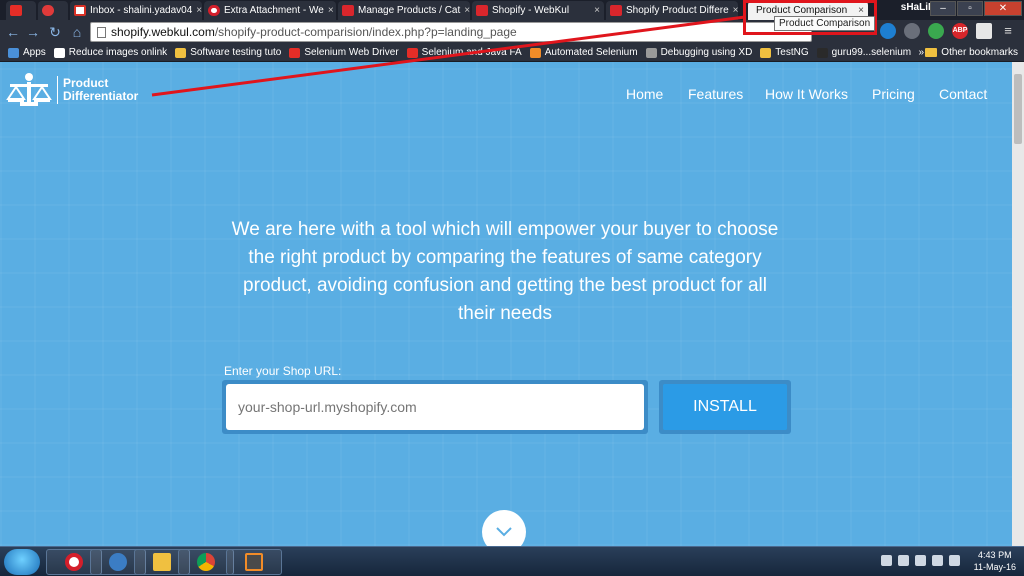 The image size is (1024, 576). I want to click on bookmark-selenium-webdriver: Selenium Web Driver, so click(344, 52).